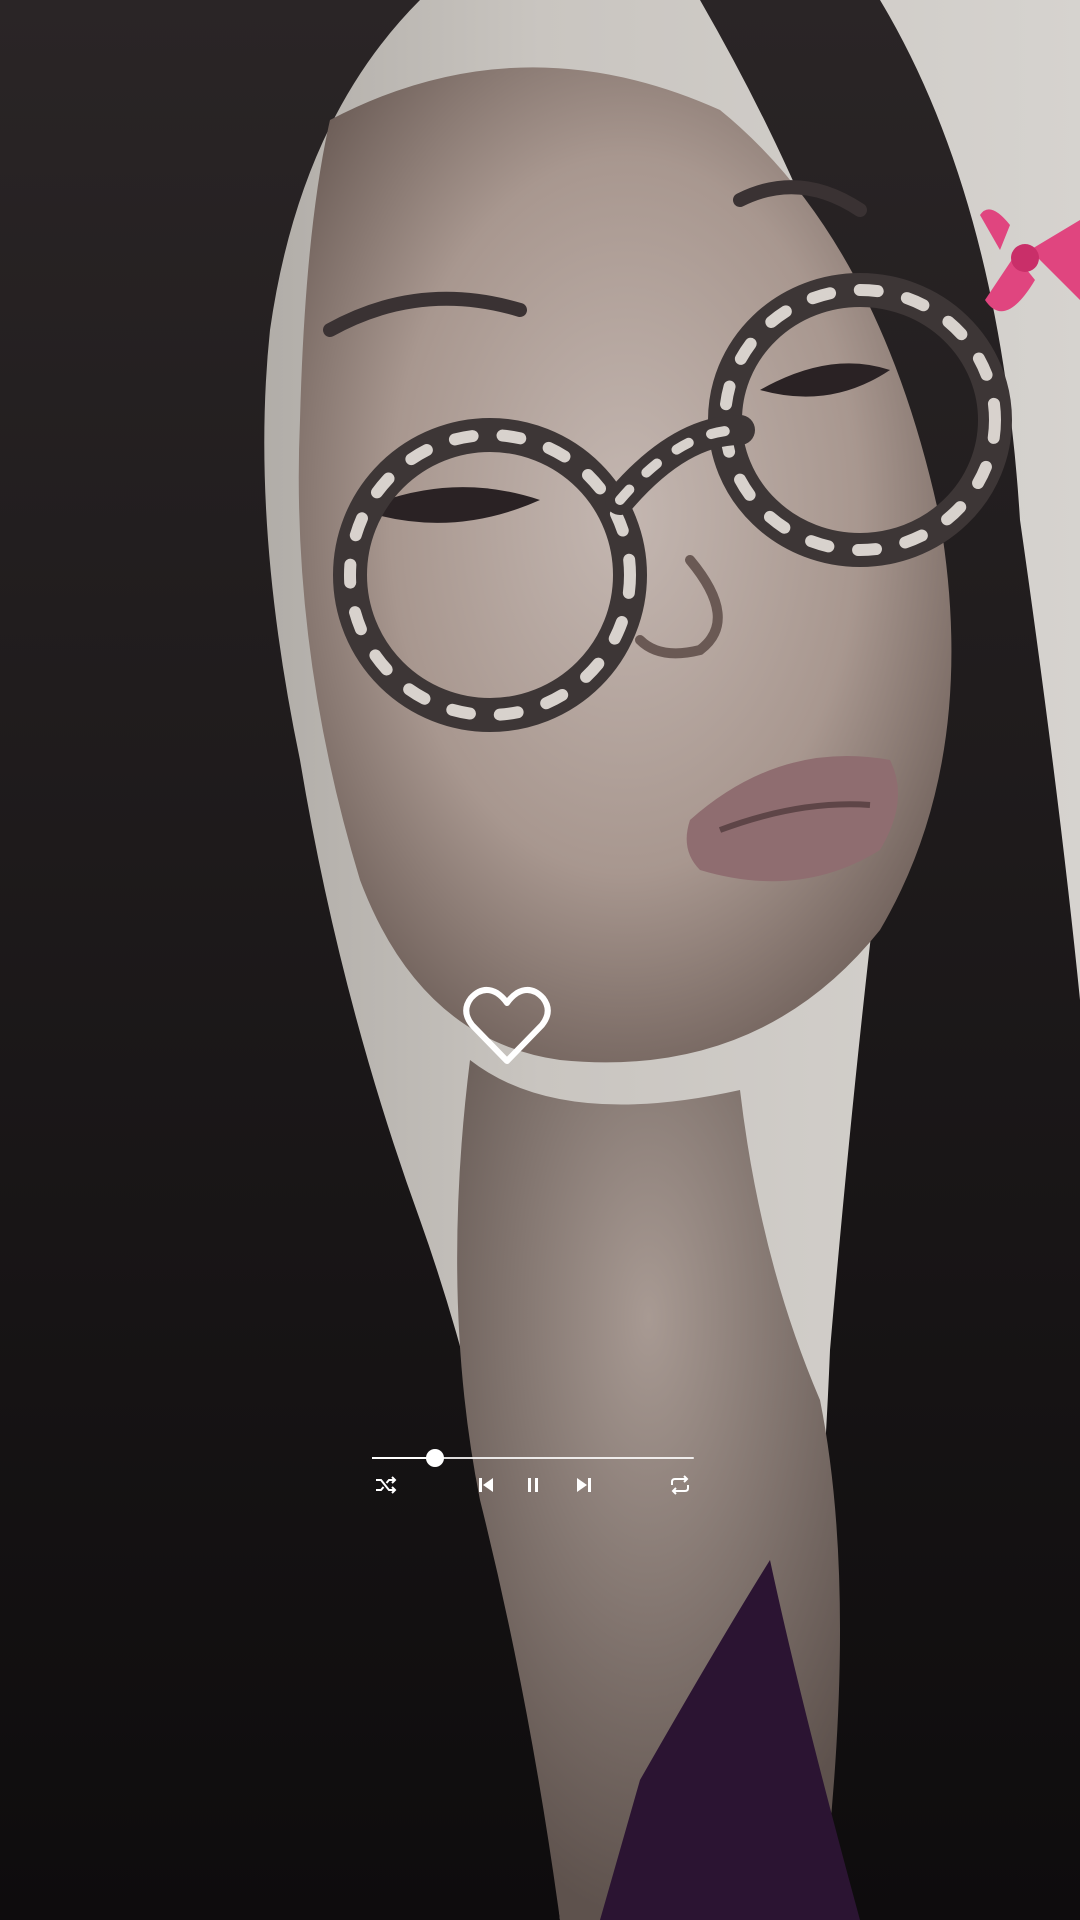 The image size is (1080, 1920). I want to click on heart-outline-icon, so click(507, 1025).